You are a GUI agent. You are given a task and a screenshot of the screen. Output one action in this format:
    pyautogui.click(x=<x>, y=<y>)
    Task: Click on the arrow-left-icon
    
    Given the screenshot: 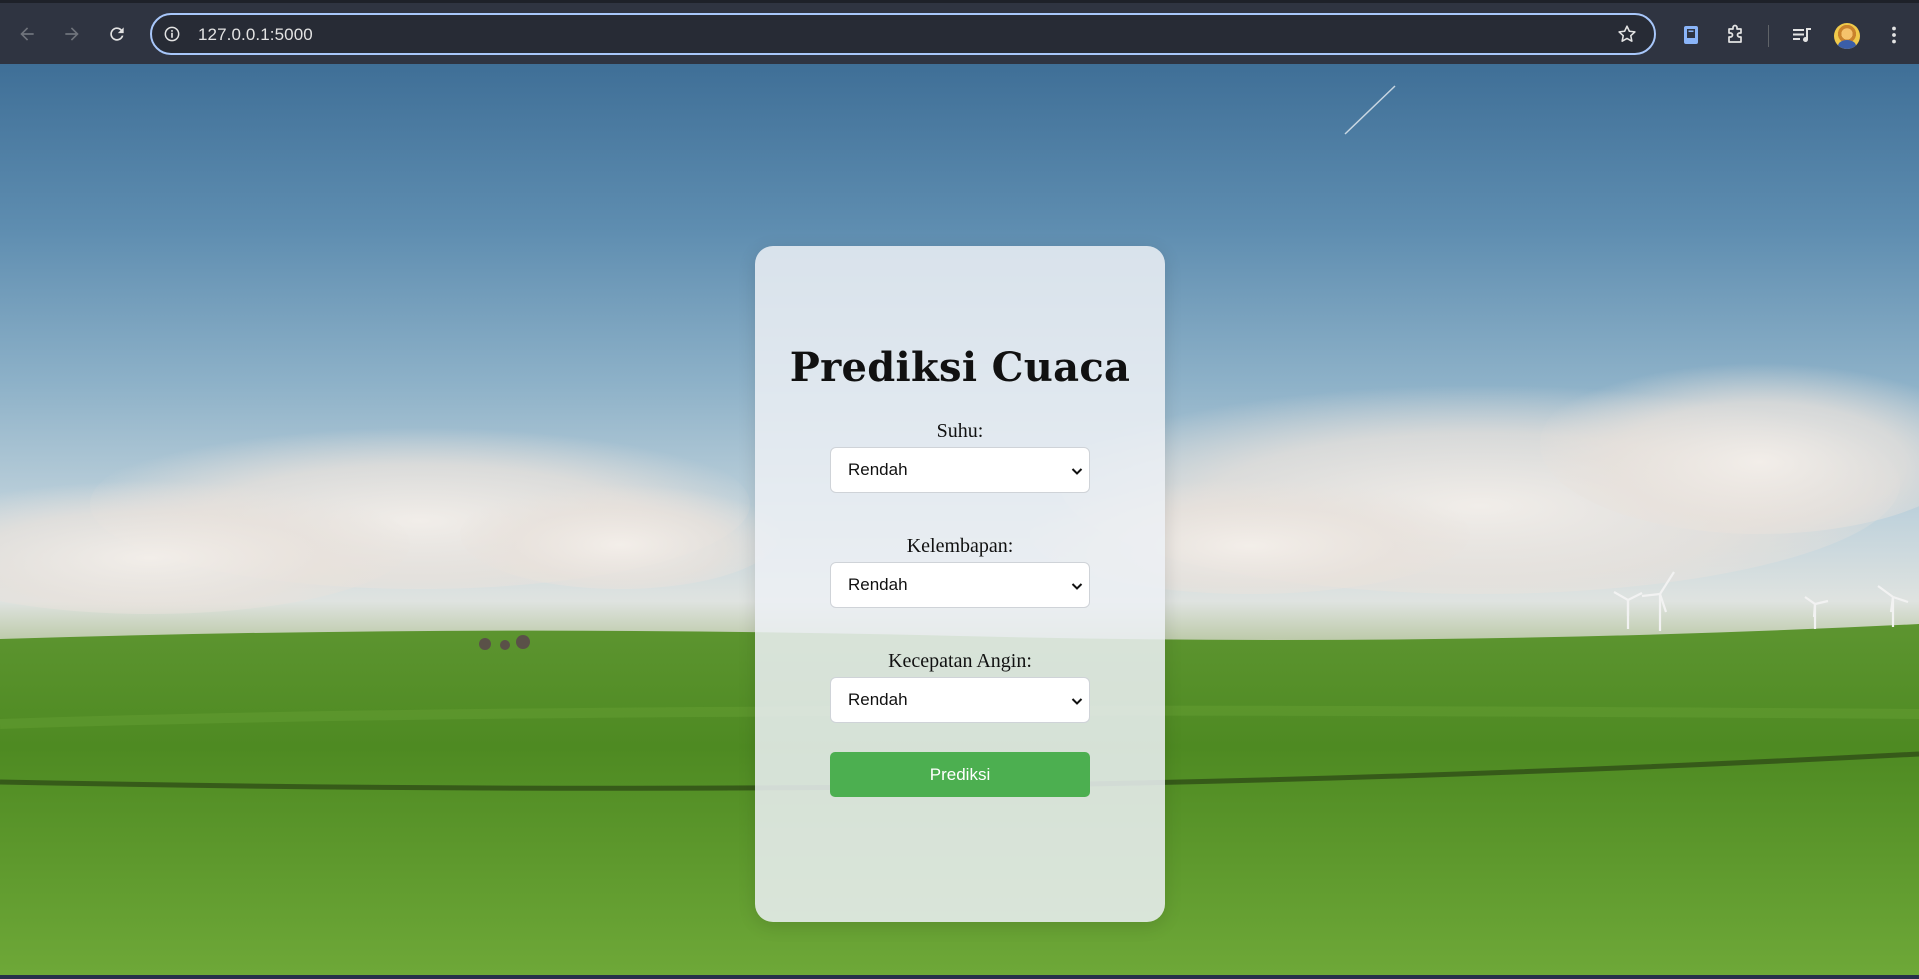 What is the action you would take?
    pyautogui.click(x=27, y=34)
    